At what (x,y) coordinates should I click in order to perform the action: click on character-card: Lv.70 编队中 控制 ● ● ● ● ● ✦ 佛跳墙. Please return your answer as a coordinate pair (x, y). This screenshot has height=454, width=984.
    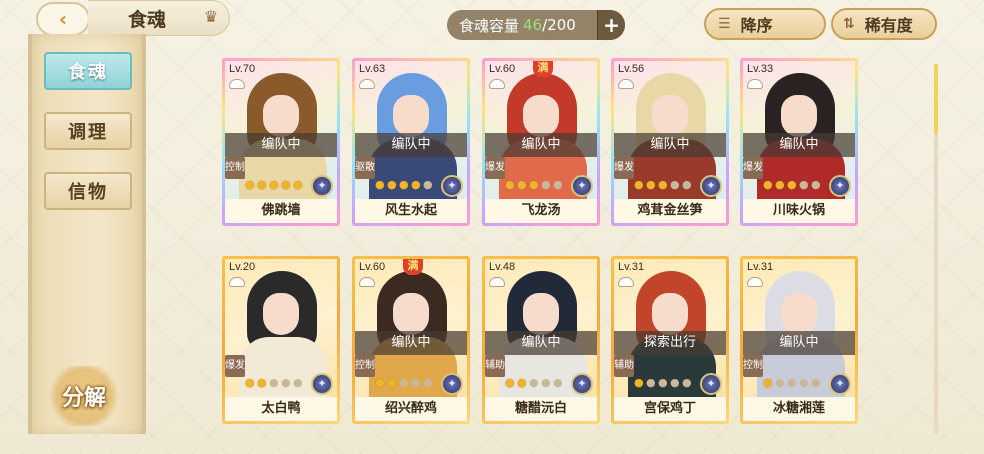
    Looking at the image, I should click on (281, 142).